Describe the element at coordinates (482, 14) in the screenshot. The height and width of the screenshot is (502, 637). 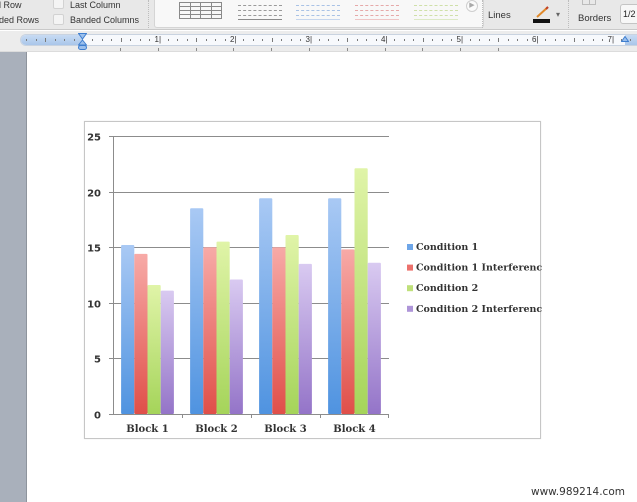
I see `ribbon-divider` at that location.